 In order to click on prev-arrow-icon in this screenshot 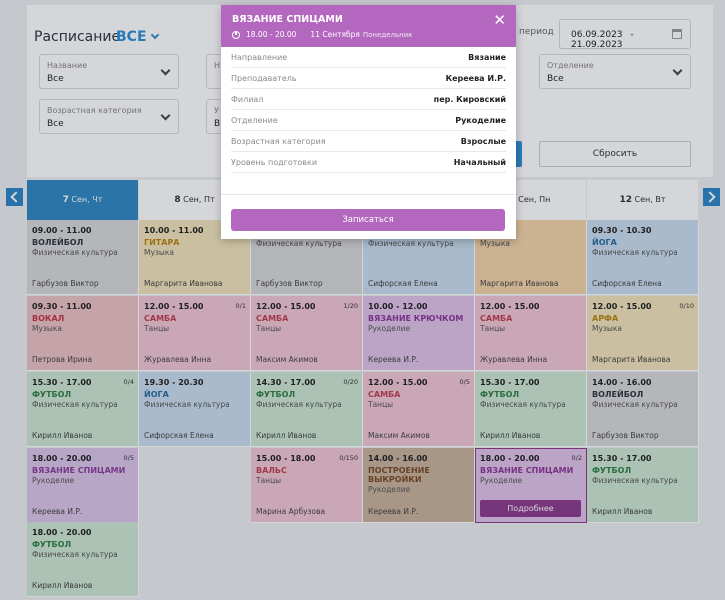, I will do `click(14, 197)`.